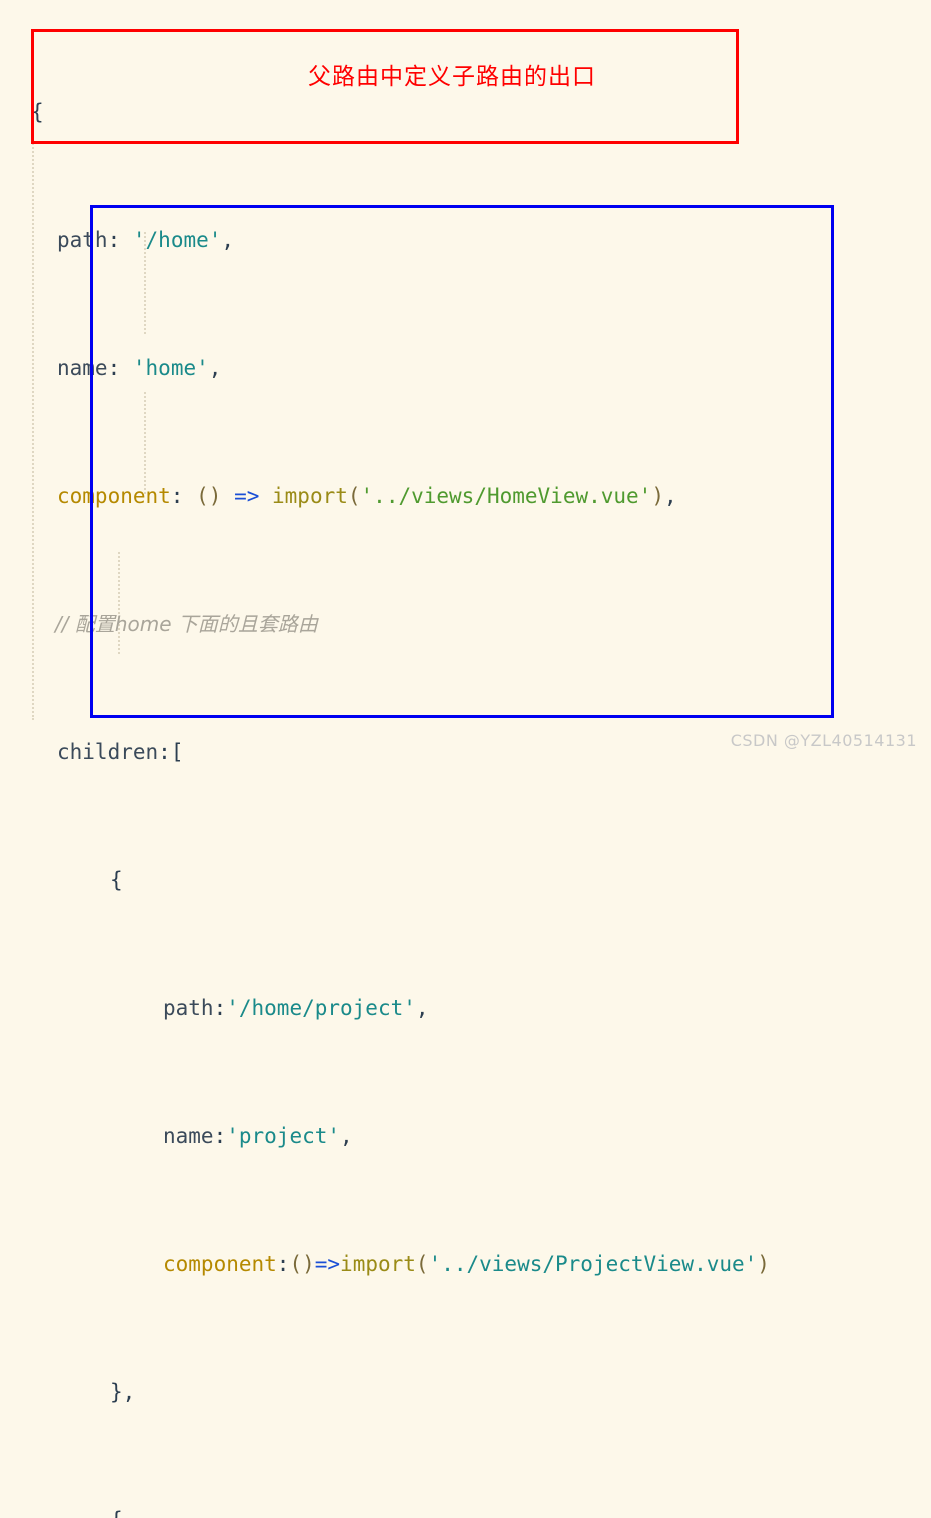  What do you see at coordinates (177, 752) in the screenshot?
I see `token-bracket-open: [` at bounding box center [177, 752].